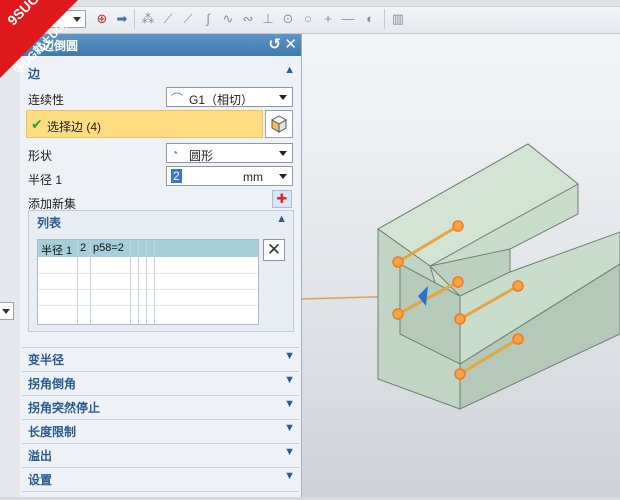 This screenshot has width=620, height=500. I want to click on section-title: 拐角倒角, so click(52, 384).